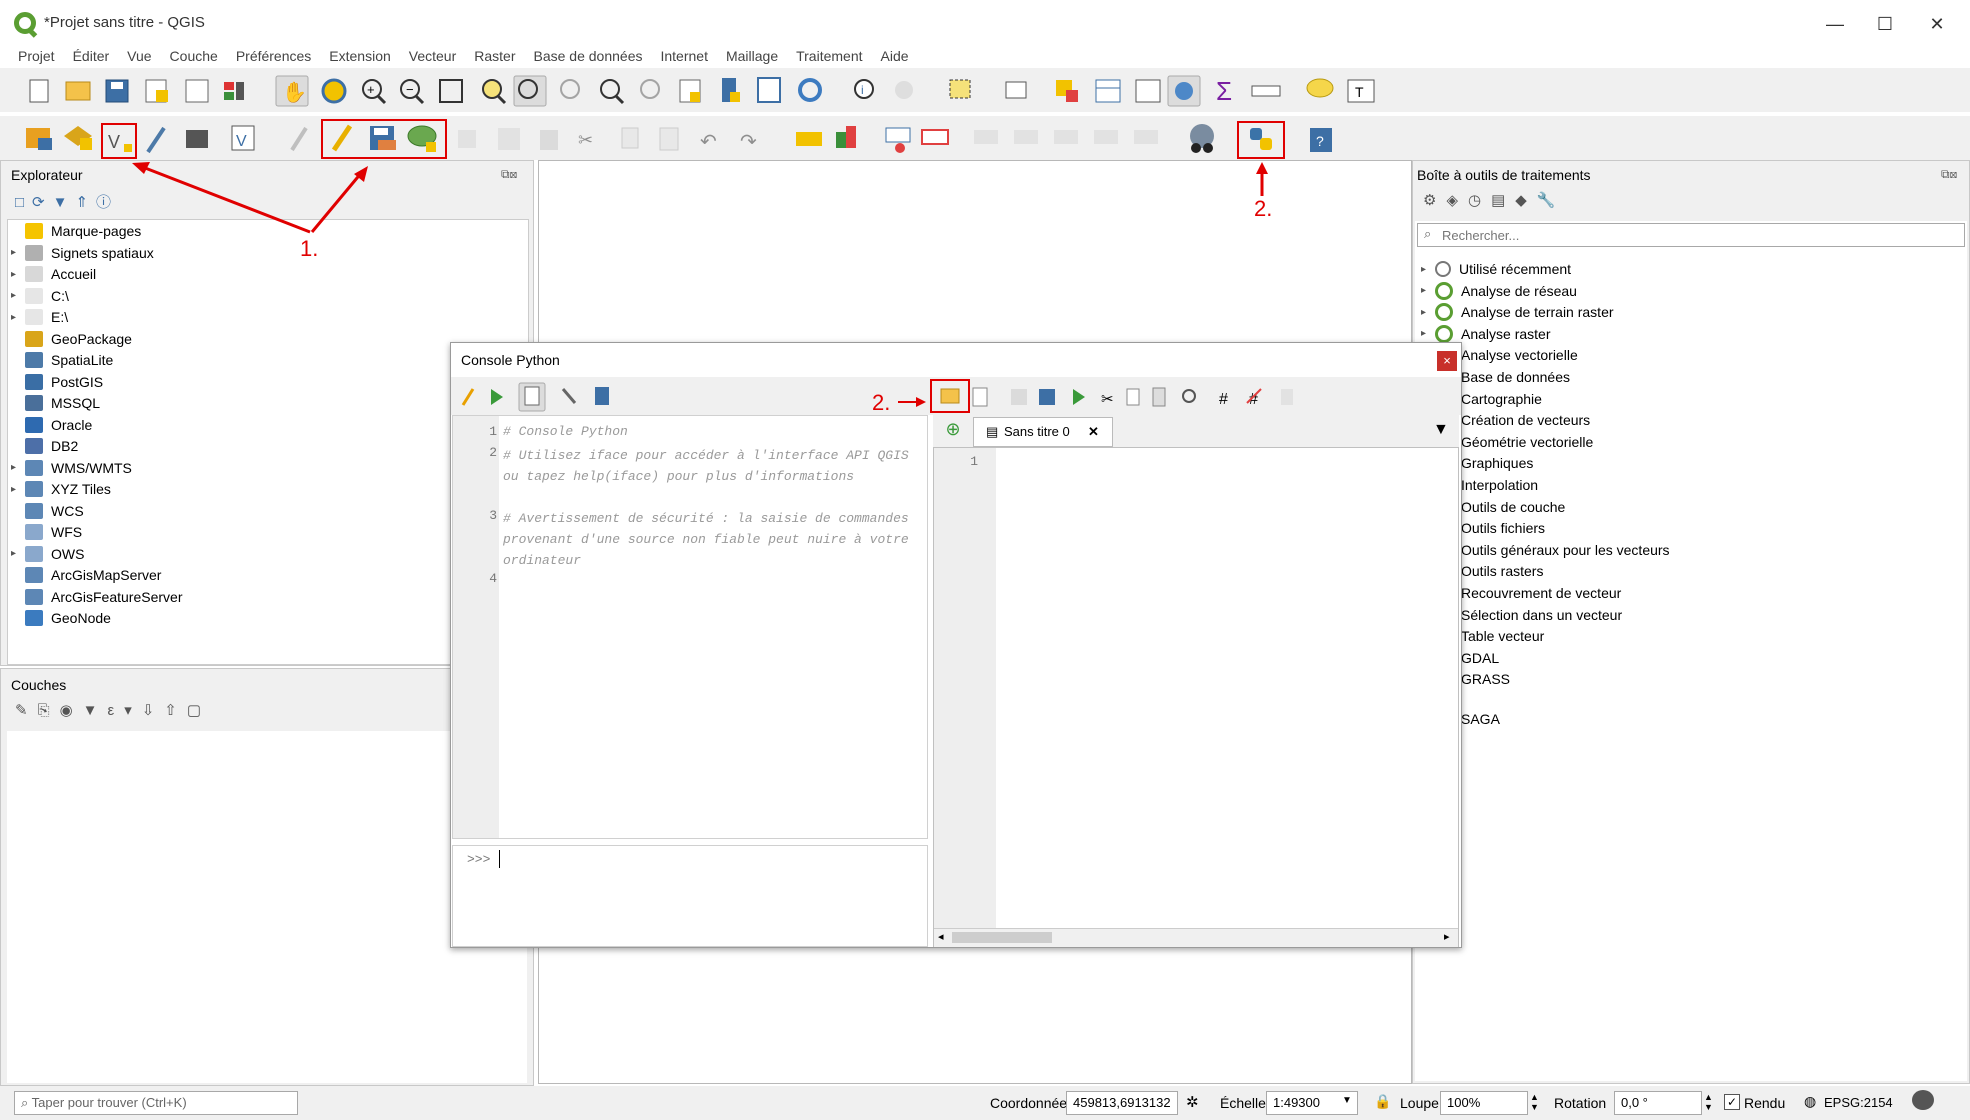 The height and width of the screenshot is (1120, 1970). What do you see at coordinates (1810, 1101) in the screenshot?
I see `crs-globe-icon: ◍` at bounding box center [1810, 1101].